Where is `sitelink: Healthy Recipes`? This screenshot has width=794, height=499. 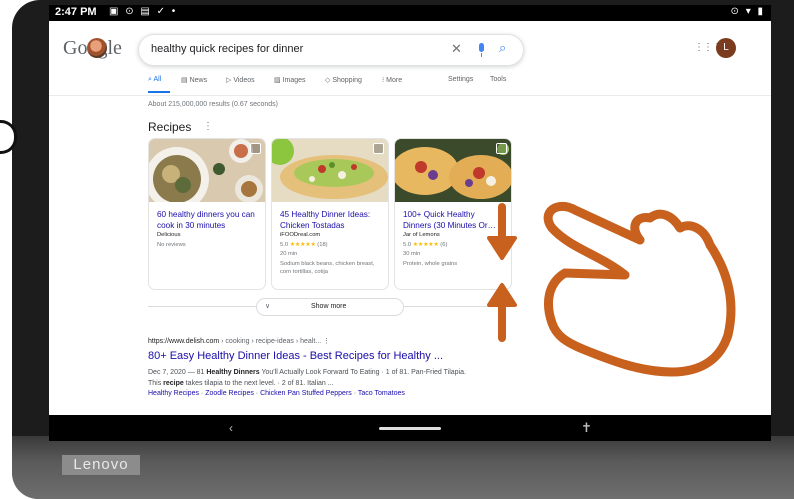
sitelink: Healthy Recipes is located at coordinates (173, 393).